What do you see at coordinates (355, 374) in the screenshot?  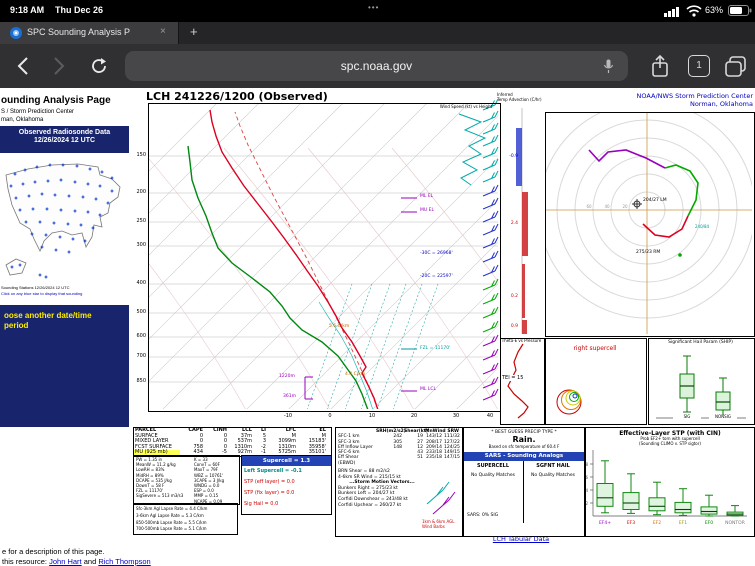 I see `lowlevel-lapse-label: 4.4 C/km` at bounding box center [355, 374].